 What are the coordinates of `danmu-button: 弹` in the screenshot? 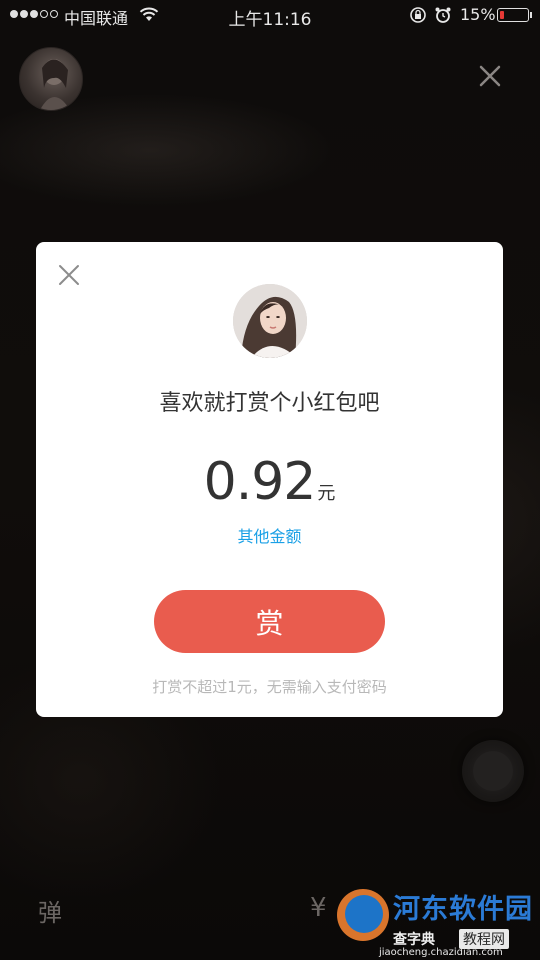 It's located at (50, 910).